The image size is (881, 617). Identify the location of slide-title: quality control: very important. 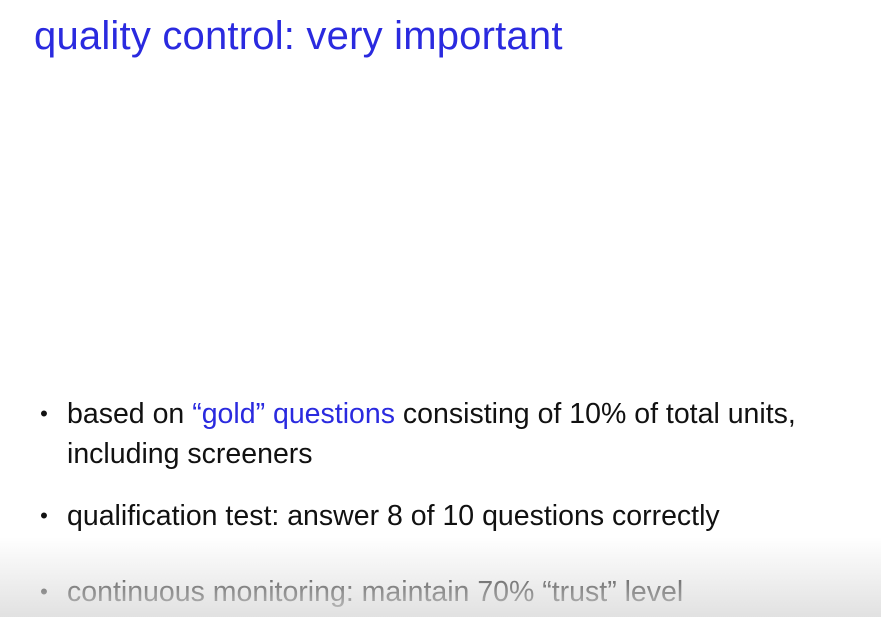
(298, 36).